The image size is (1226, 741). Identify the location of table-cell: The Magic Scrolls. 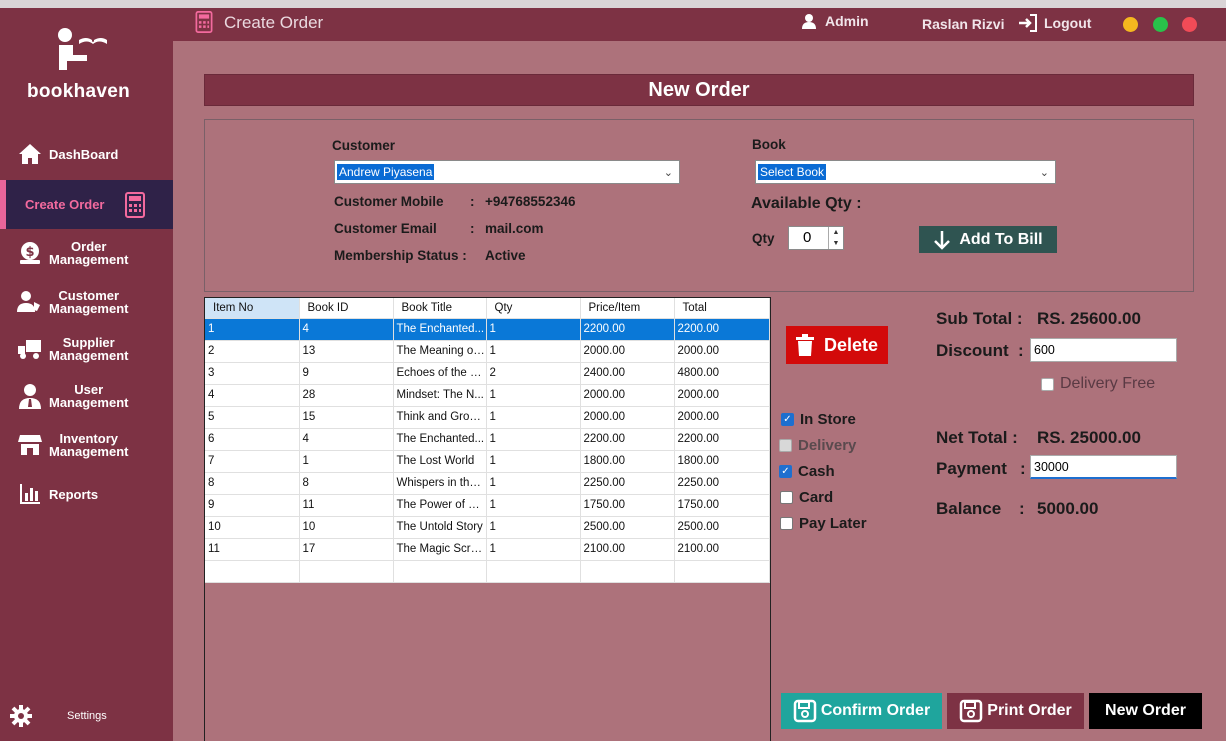
(440, 549).